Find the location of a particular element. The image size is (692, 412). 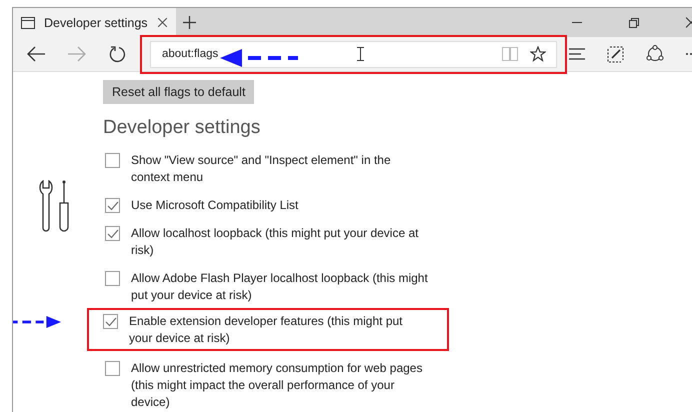

back-icon is located at coordinates (36, 54).